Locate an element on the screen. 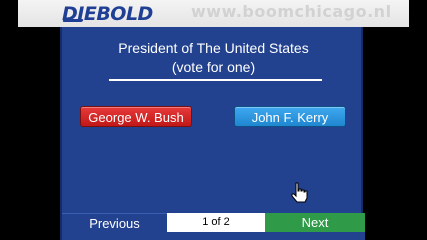 The height and width of the screenshot is (240, 427). hand-pointer-icon is located at coordinates (299, 192).